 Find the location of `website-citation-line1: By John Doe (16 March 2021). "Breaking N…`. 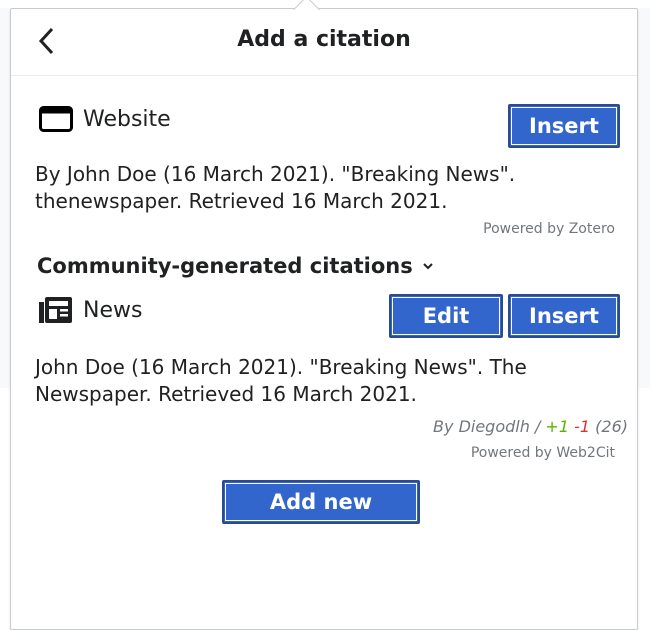

website-citation-line1: By John Doe (16 March 2021). "Breaking N… is located at coordinates (275, 174).